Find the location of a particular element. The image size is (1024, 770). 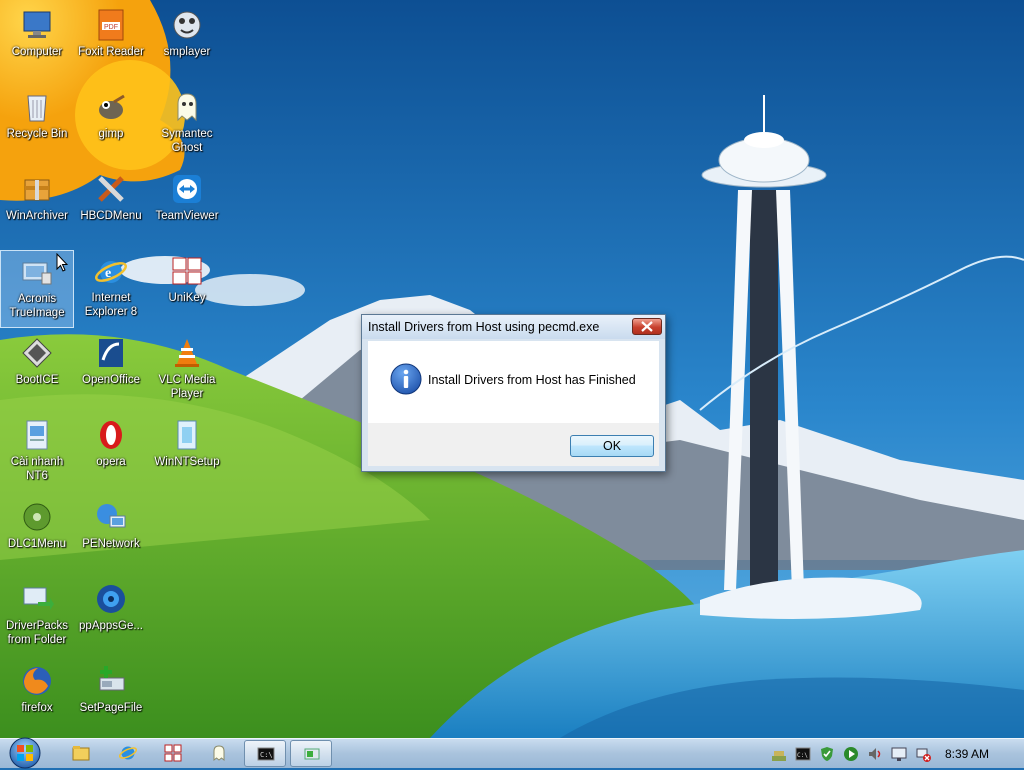

internet-explorer-icon is located at coordinates (128, 753).